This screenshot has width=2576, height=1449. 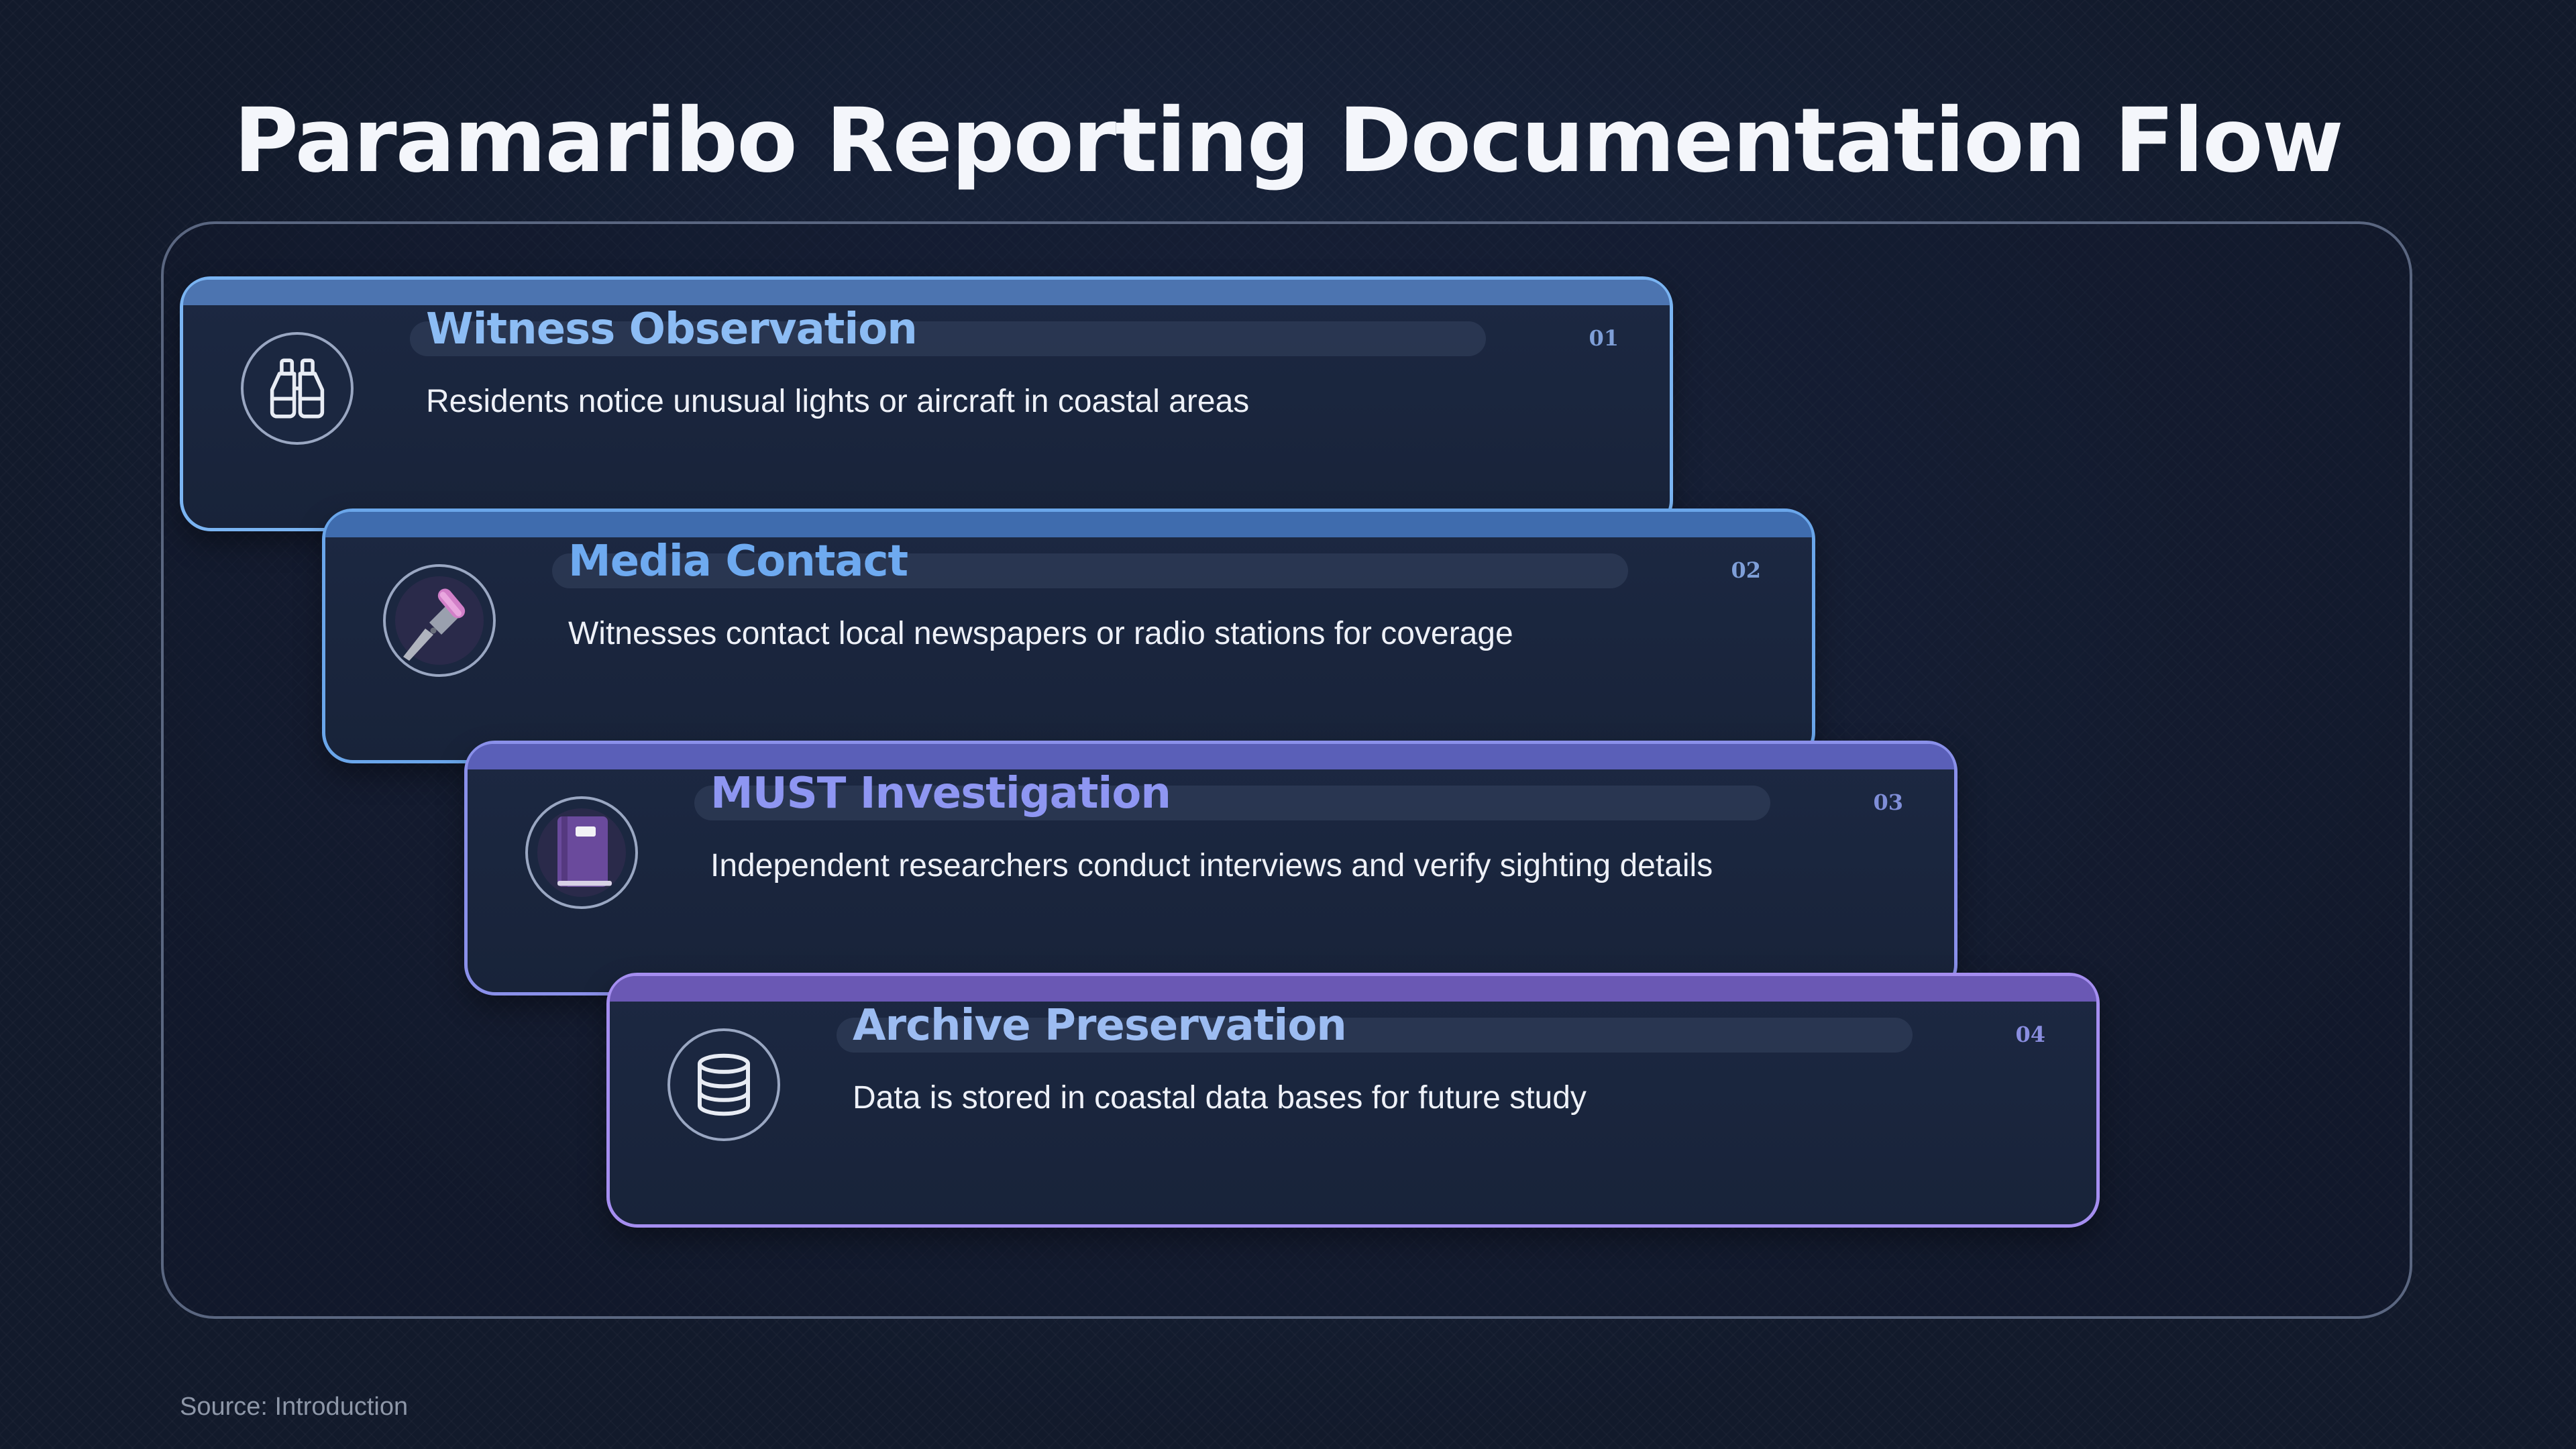 What do you see at coordinates (294, 1407) in the screenshot?
I see `source-note: Source: Introduction` at bounding box center [294, 1407].